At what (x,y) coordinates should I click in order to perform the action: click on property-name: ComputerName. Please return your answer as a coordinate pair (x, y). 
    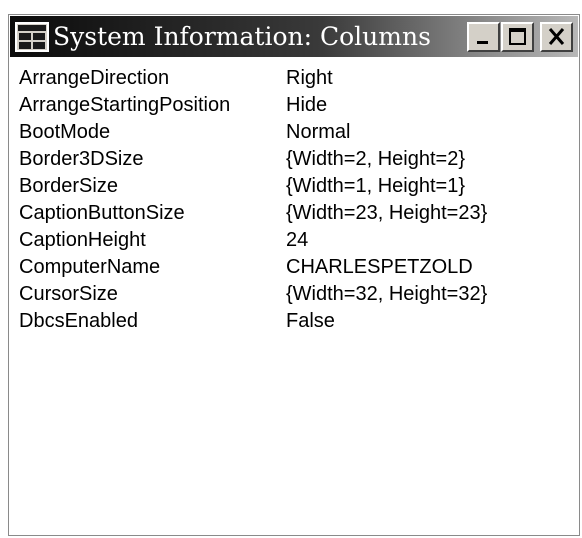
    Looking at the image, I should click on (90, 267).